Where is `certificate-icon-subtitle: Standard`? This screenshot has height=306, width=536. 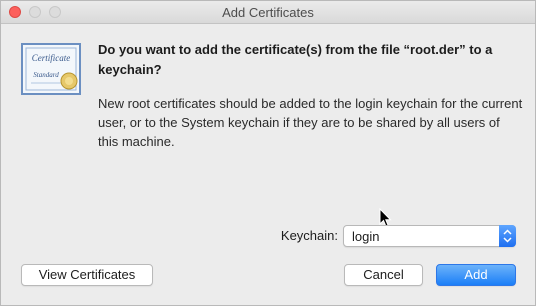 certificate-icon-subtitle: Standard is located at coordinates (46, 75).